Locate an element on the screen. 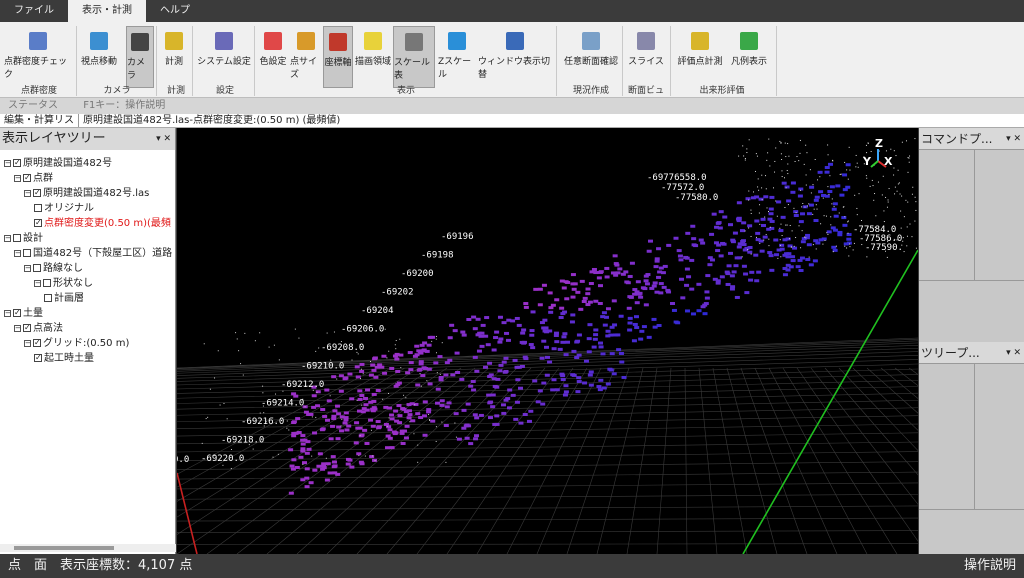 The image size is (1024, 578). ribbon-button-11: ウィンドウ表示切替 is located at coordinates (515, 57).